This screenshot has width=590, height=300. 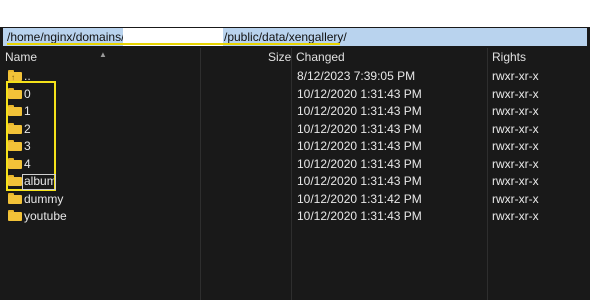 What do you see at coordinates (21, 57) in the screenshot?
I see `column-header-name: Name` at bounding box center [21, 57].